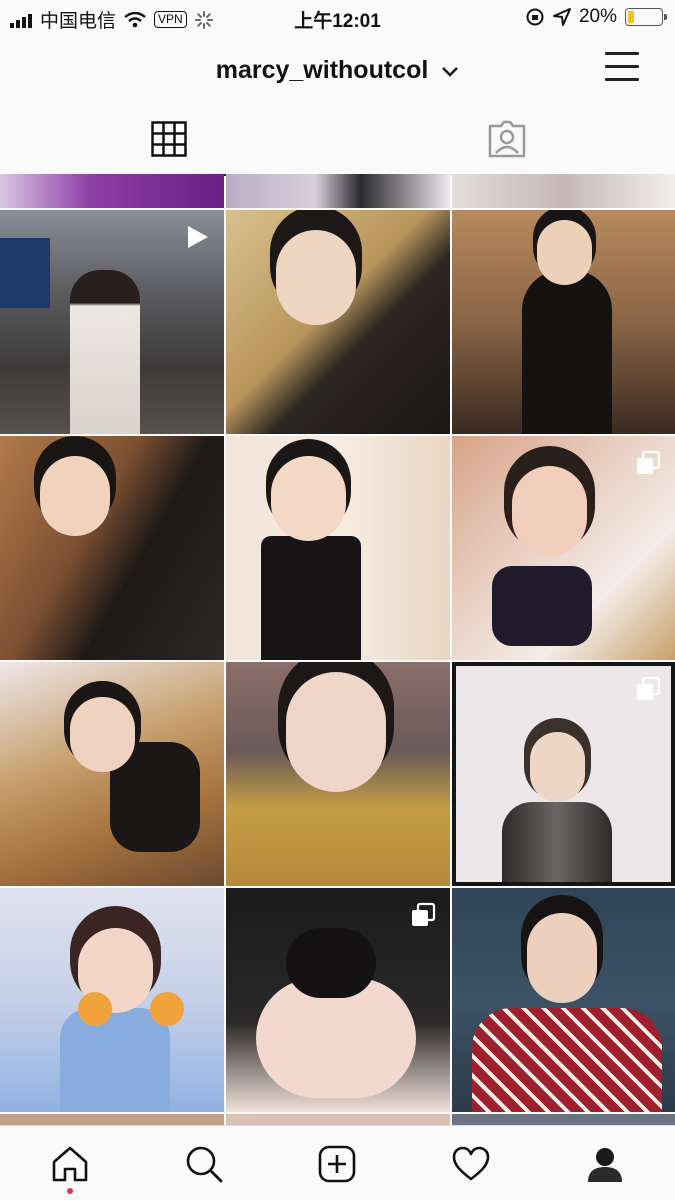  I want to click on battery-percent: 20%, so click(597, 16).